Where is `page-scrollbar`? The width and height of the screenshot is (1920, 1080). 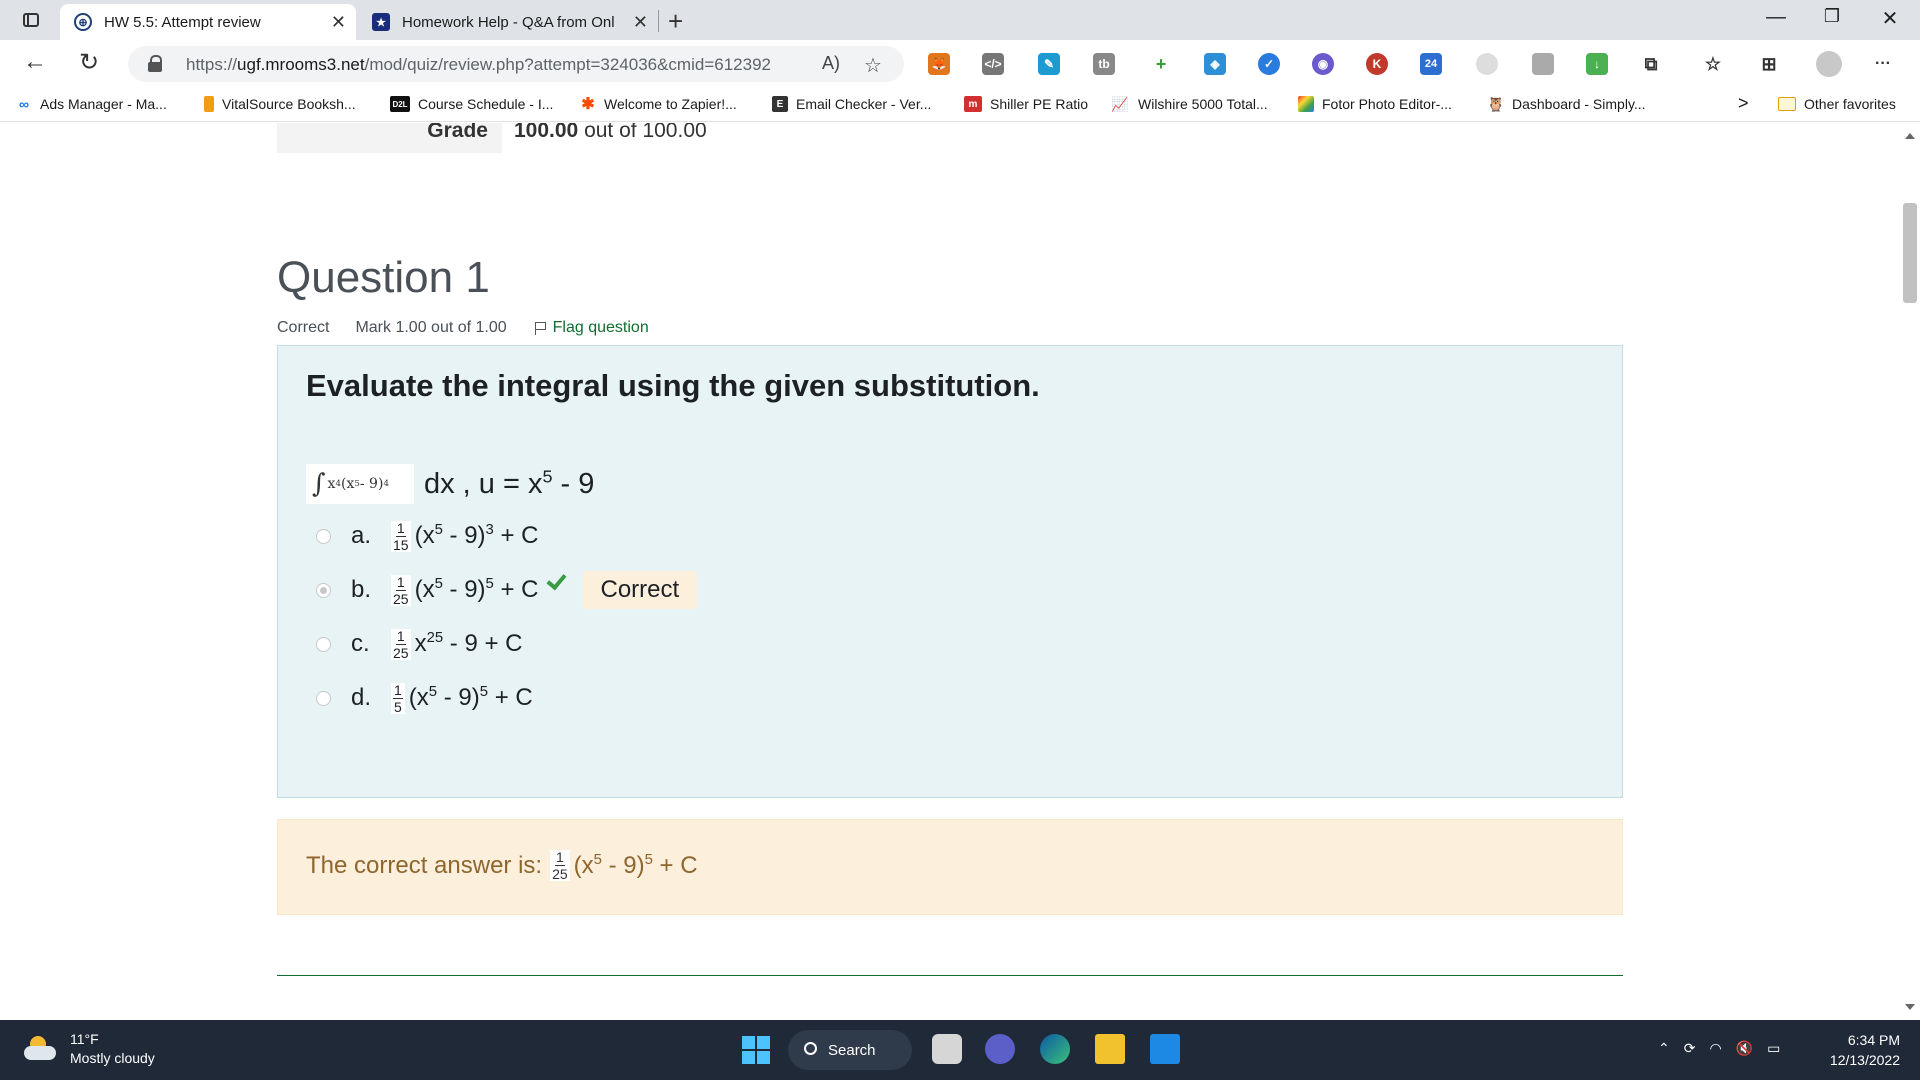 page-scrollbar is located at coordinates (1910, 571).